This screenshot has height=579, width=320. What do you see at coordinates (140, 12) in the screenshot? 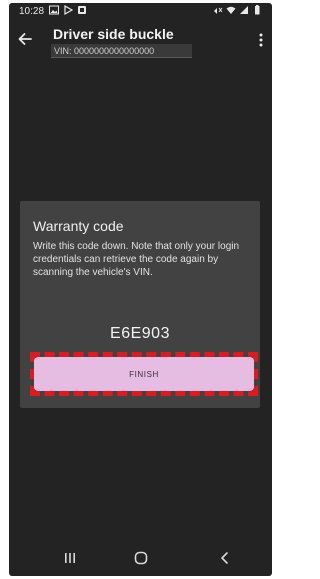
I see `status-bar: 10:28` at bounding box center [140, 12].